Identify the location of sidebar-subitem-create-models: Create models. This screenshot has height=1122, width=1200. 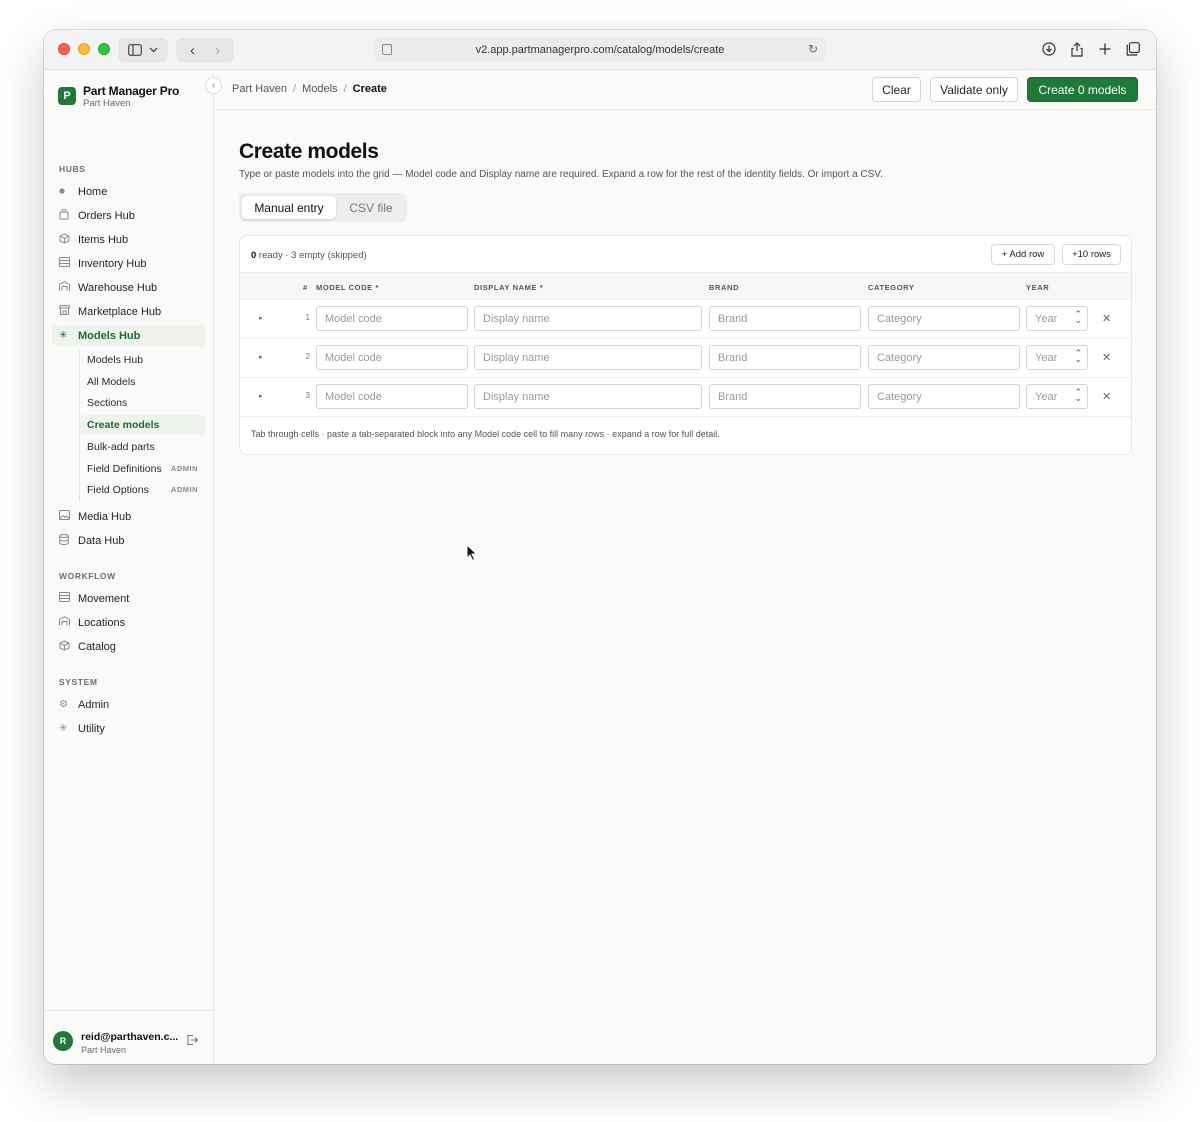
(143, 424).